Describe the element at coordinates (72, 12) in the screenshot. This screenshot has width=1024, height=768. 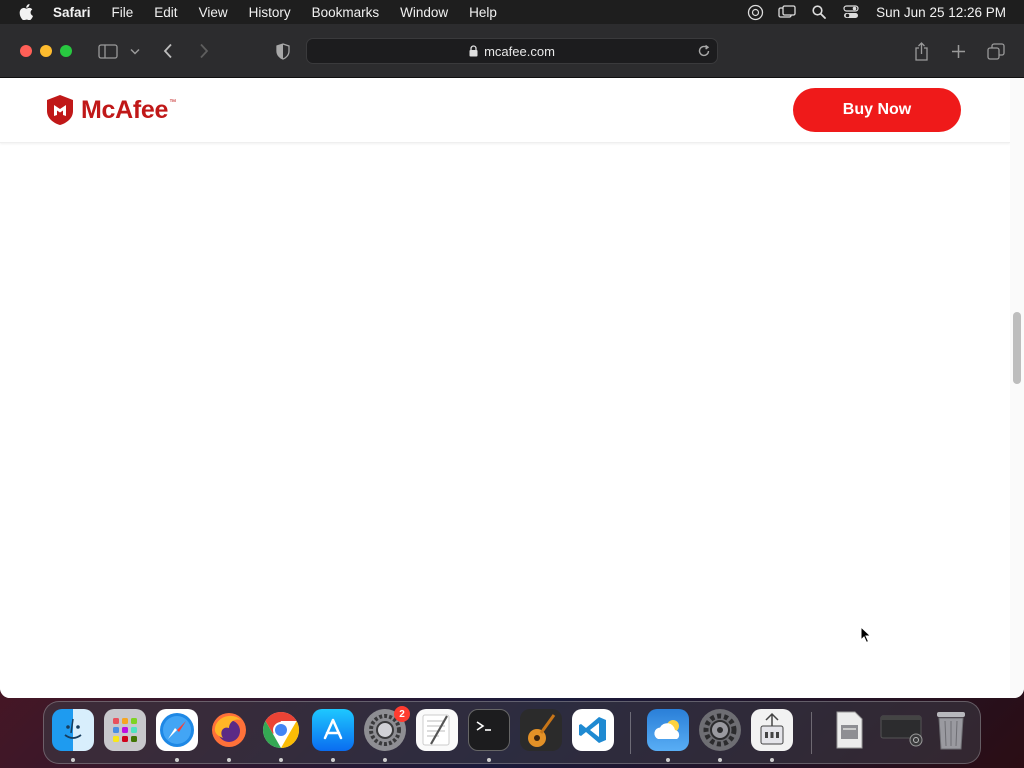
I see `menu-app-name: Safari` at that location.